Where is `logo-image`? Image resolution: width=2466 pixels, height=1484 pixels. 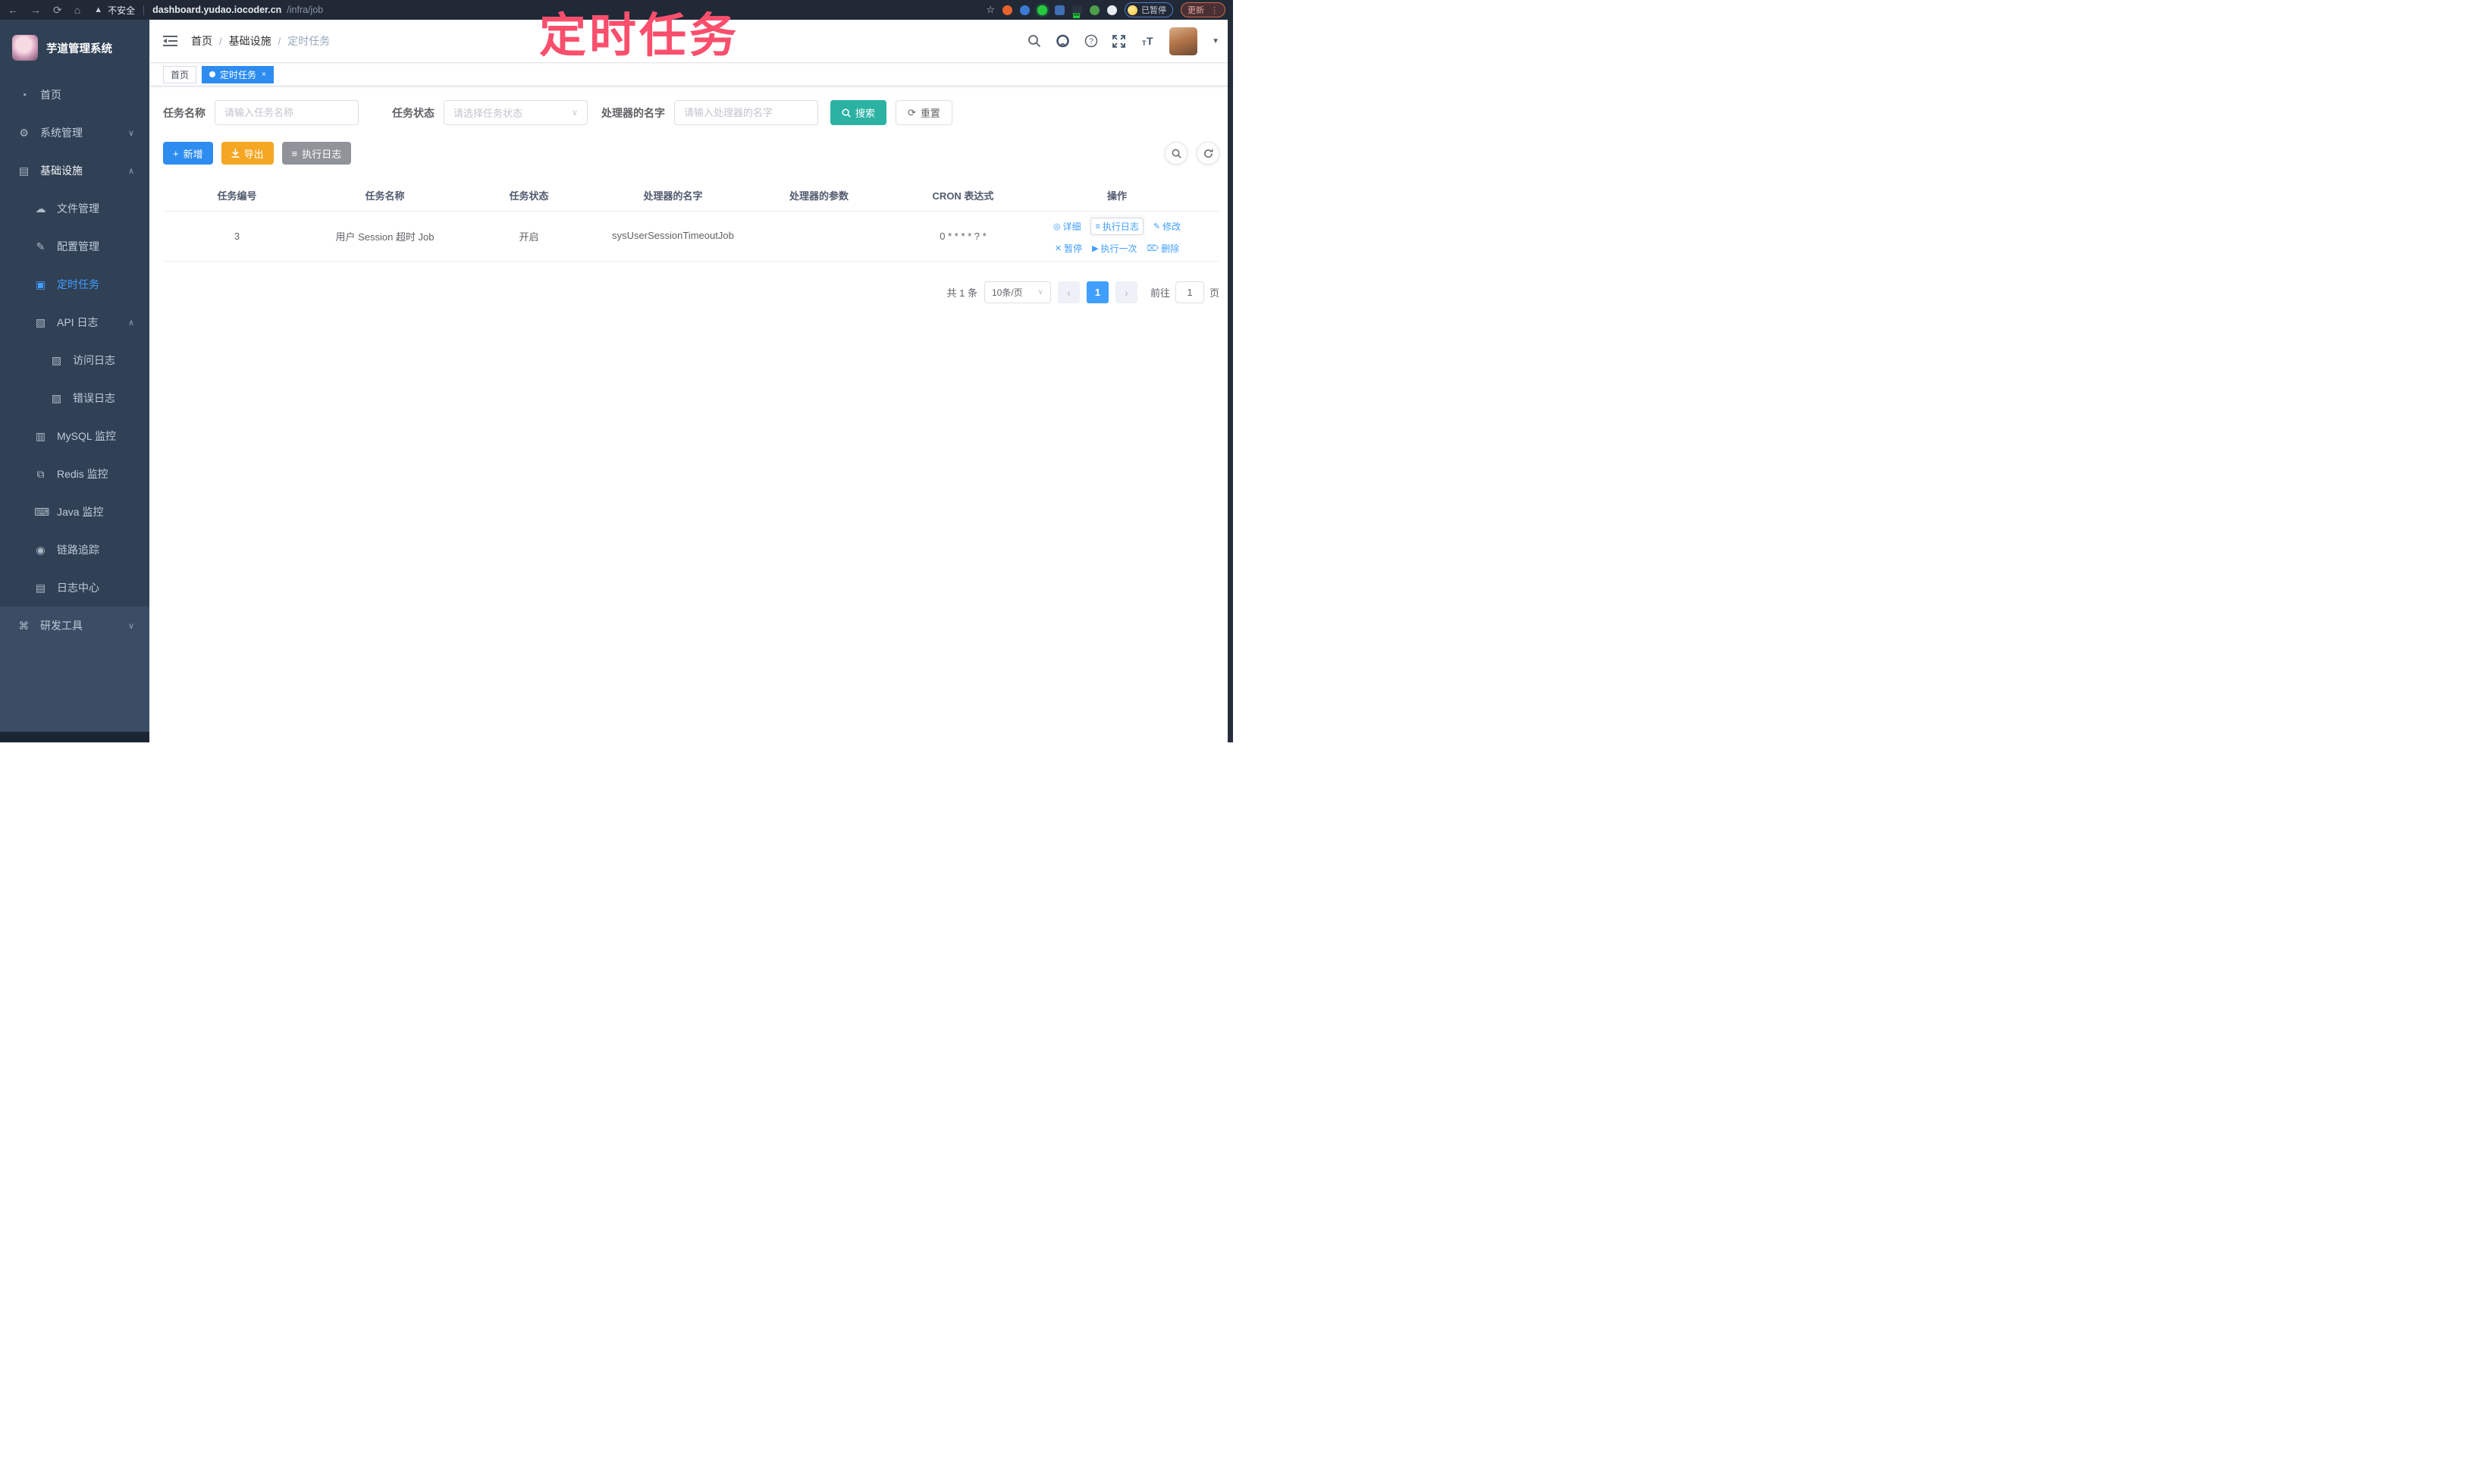
logo-image is located at coordinates (25, 48).